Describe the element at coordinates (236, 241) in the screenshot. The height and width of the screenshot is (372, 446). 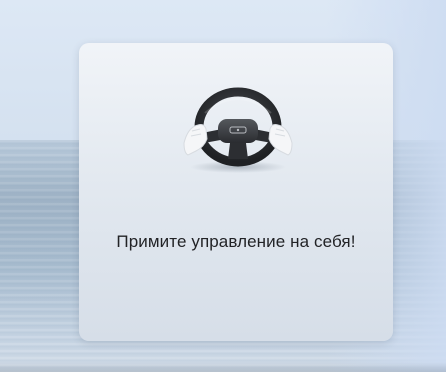
I see `takeover-message: Примите управление на себя!` at that location.